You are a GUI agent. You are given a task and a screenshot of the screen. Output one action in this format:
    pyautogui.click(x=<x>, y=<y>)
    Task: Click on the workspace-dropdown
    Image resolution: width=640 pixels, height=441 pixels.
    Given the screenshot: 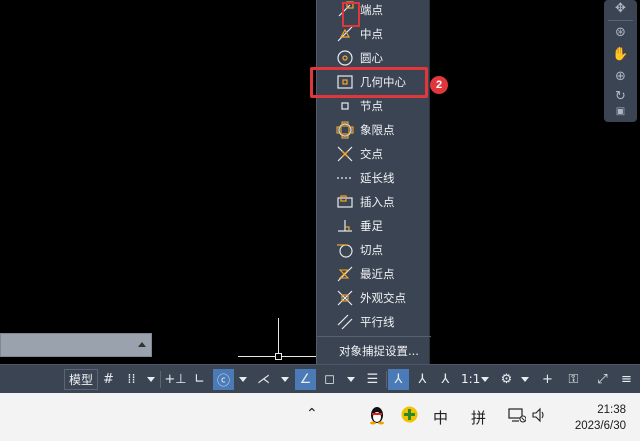 What is the action you would take?
    pyautogui.click(x=525, y=379)
    